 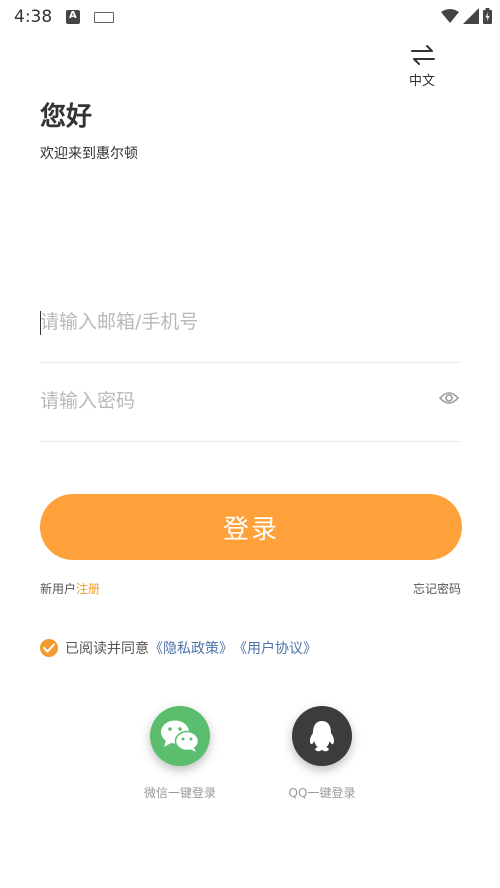 What do you see at coordinates (230, 401) in the screenshot?
I see `password-input` at bounding box center [230, 401].